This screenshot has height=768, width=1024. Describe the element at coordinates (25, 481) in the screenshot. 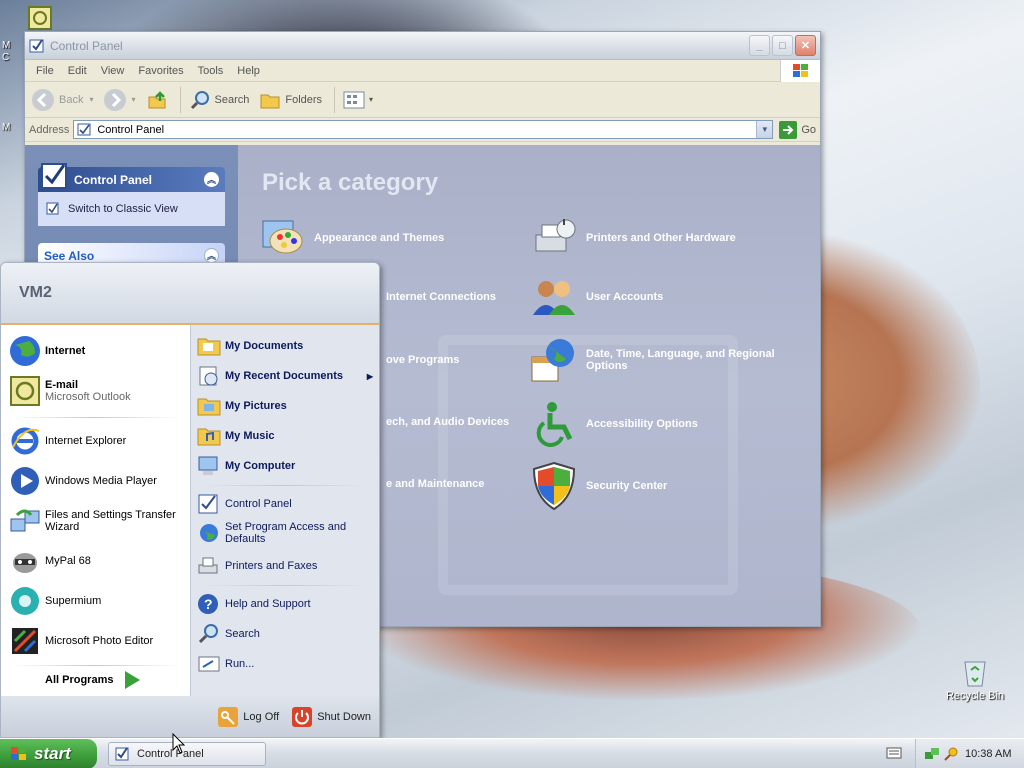

I see `media-player-icon` at that location.